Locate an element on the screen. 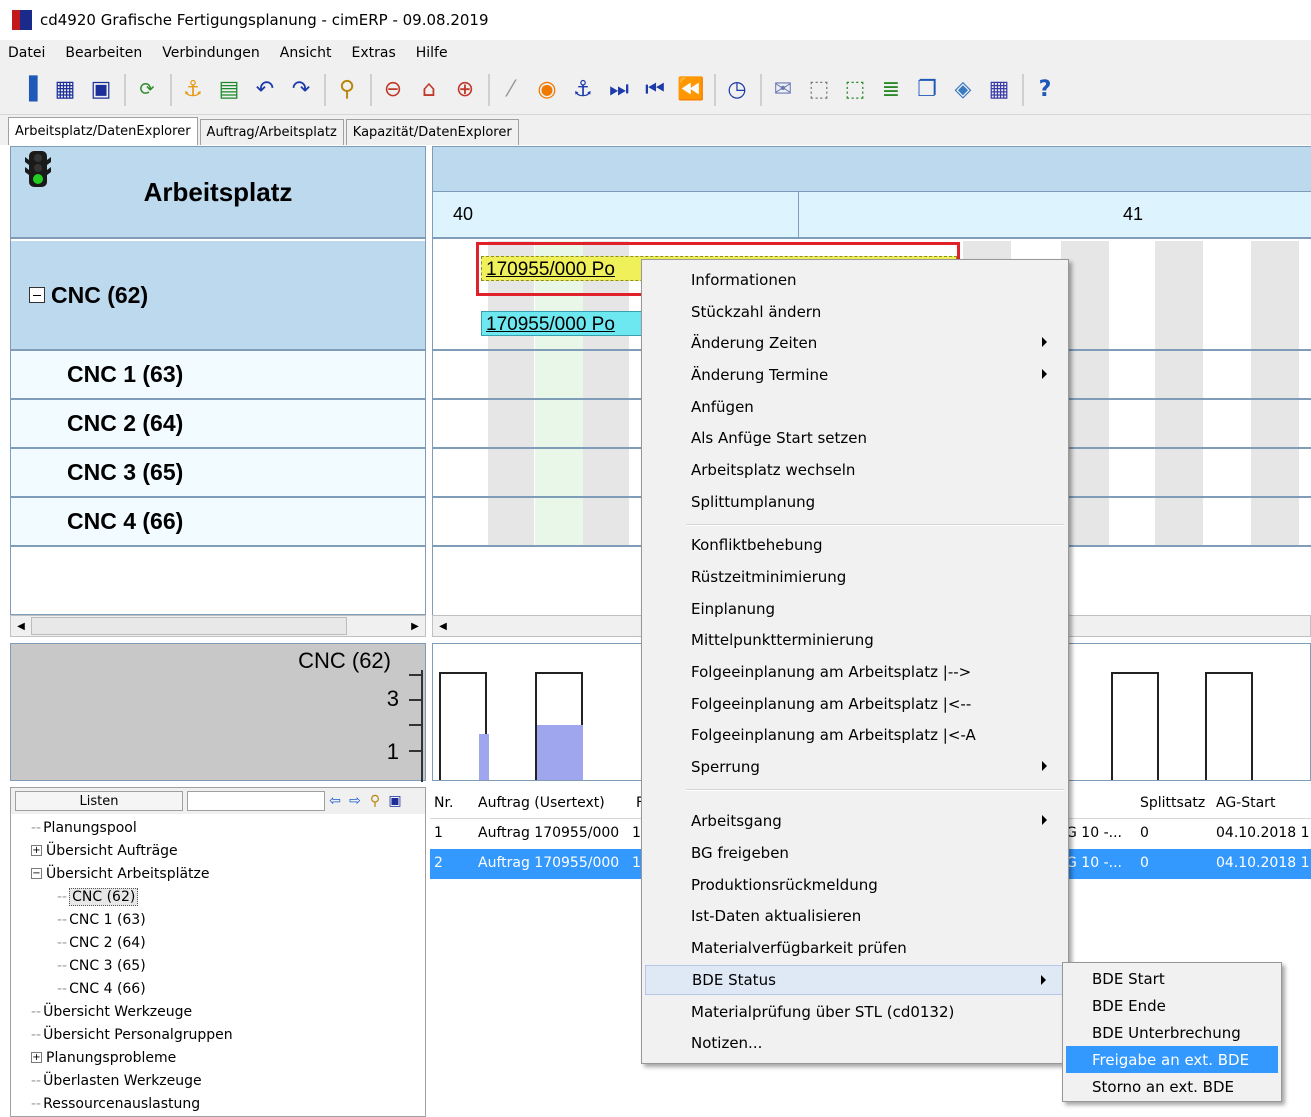 This screenshot has height=1117, width=1311. tree-item-planungsprobleme: + Planungsprobleme is located at coordinates (218, 1057).